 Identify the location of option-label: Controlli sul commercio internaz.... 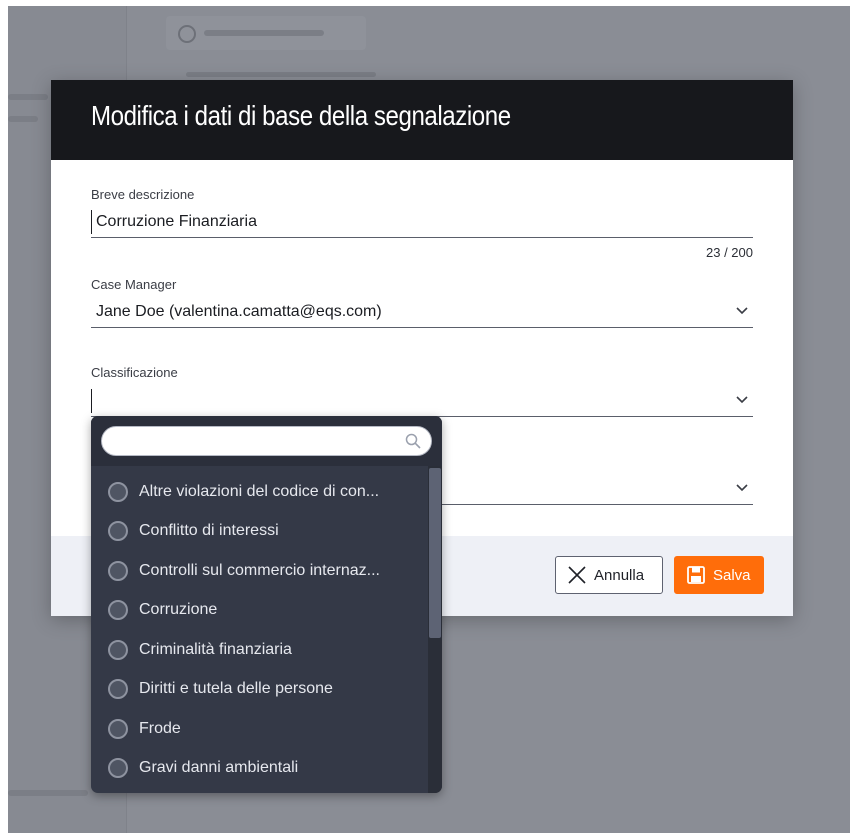
(259, 570).